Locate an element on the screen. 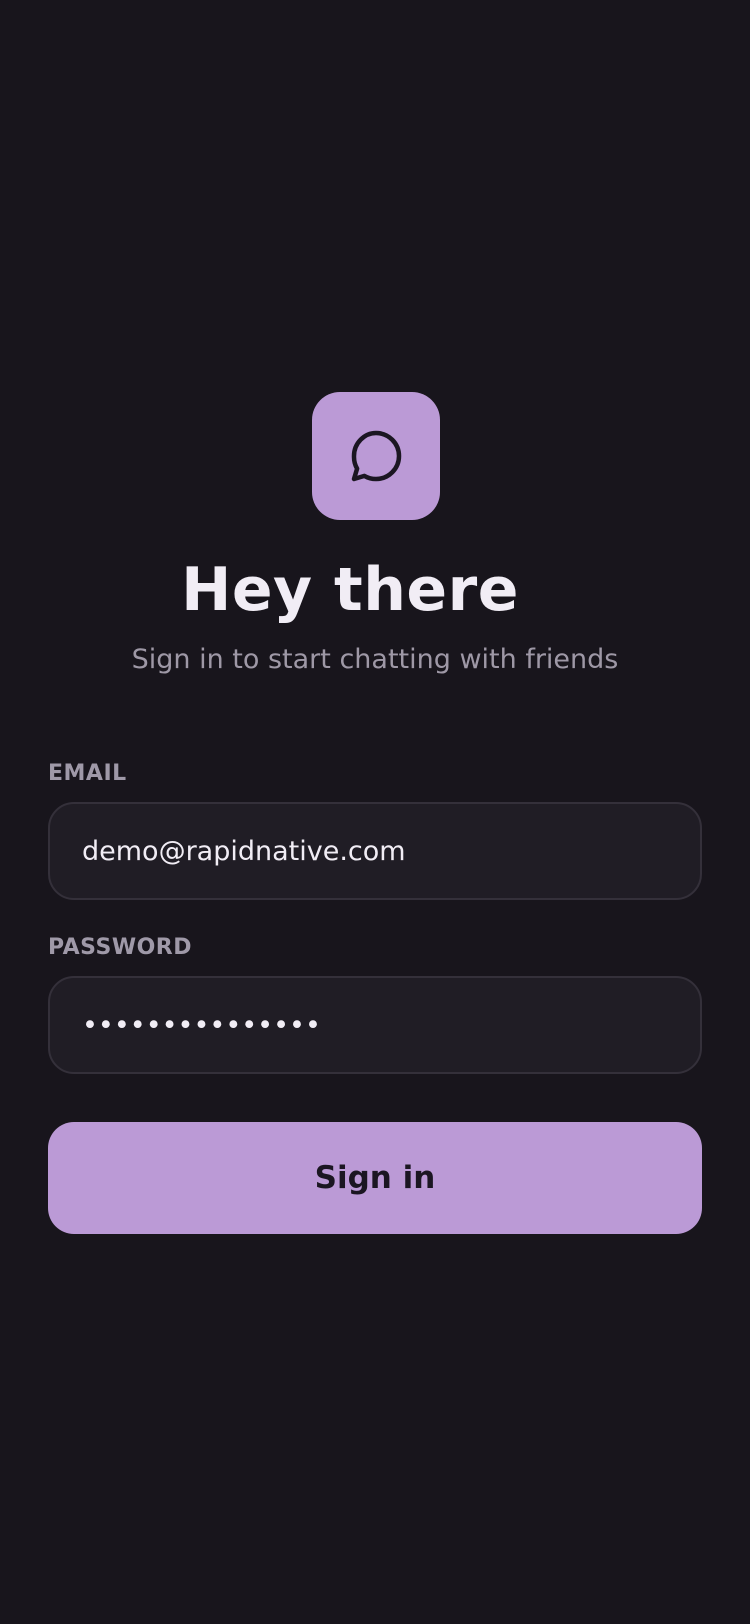  password-field is located at coordinates (375, 1025).